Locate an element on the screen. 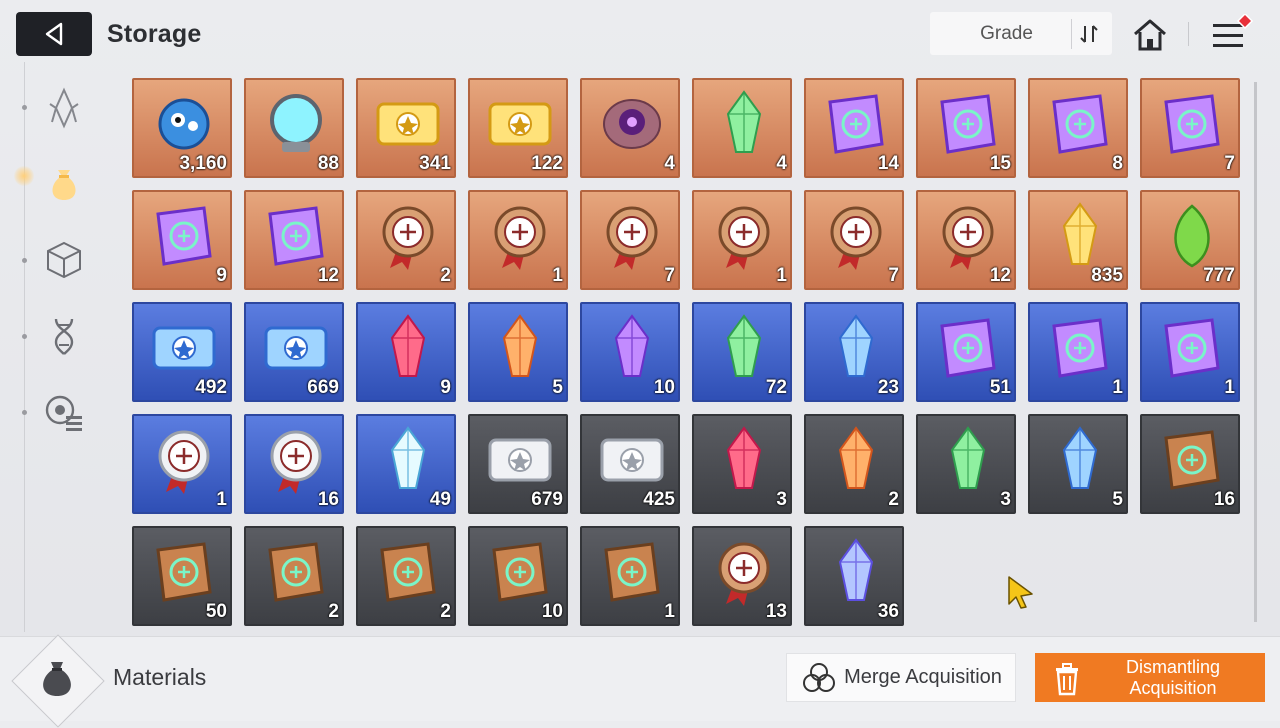 The width and height of the screenshot is (1280, 728). rune-medal-icon is located at coordinates (968, 238).